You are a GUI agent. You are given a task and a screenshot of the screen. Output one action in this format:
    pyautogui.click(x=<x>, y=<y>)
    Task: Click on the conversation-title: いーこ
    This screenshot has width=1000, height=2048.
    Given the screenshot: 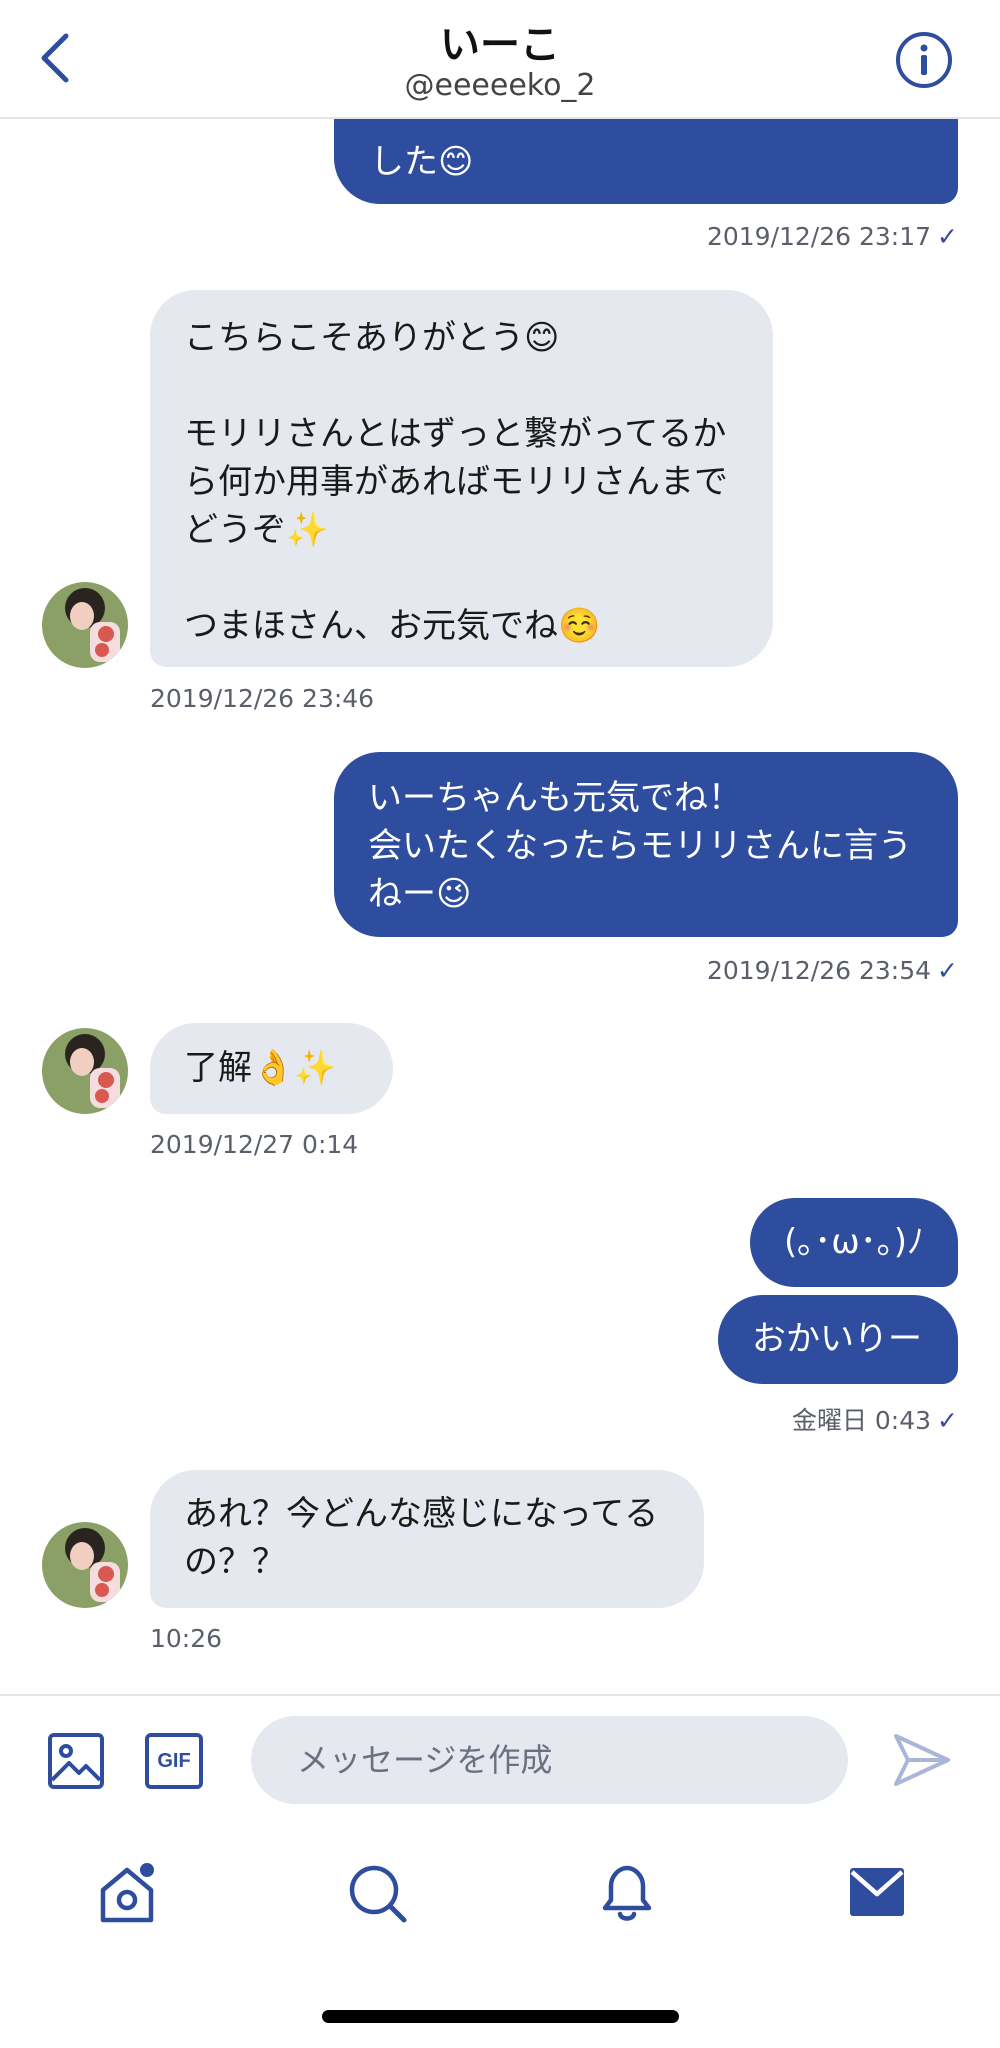 What is the action you would take?
    pyautogui.click(x=500, y=45)
    